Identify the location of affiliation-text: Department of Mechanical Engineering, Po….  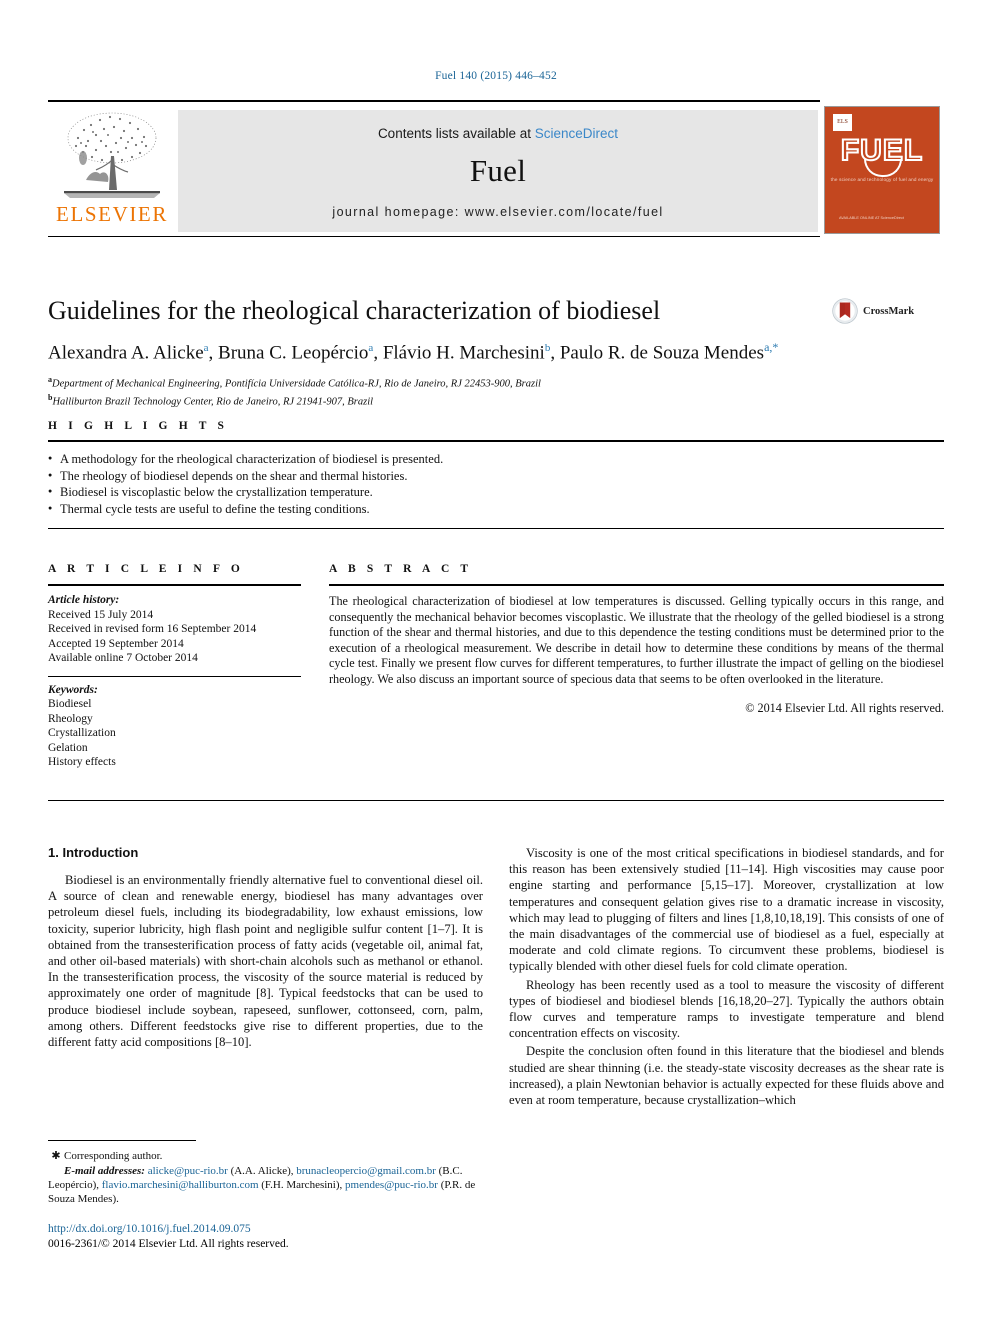
(296, 384).